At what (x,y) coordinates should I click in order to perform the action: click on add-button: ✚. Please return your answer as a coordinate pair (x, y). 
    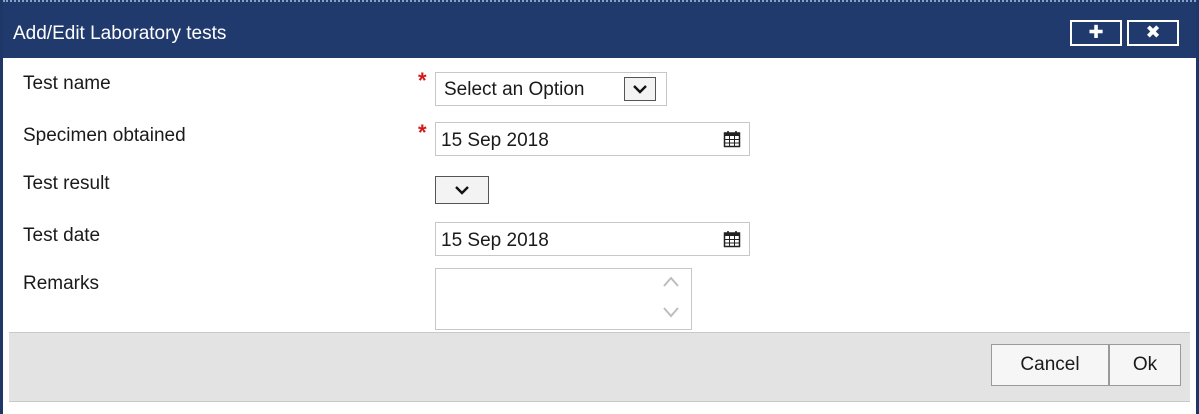
    Looking at the image, I should click on (1096, 33).